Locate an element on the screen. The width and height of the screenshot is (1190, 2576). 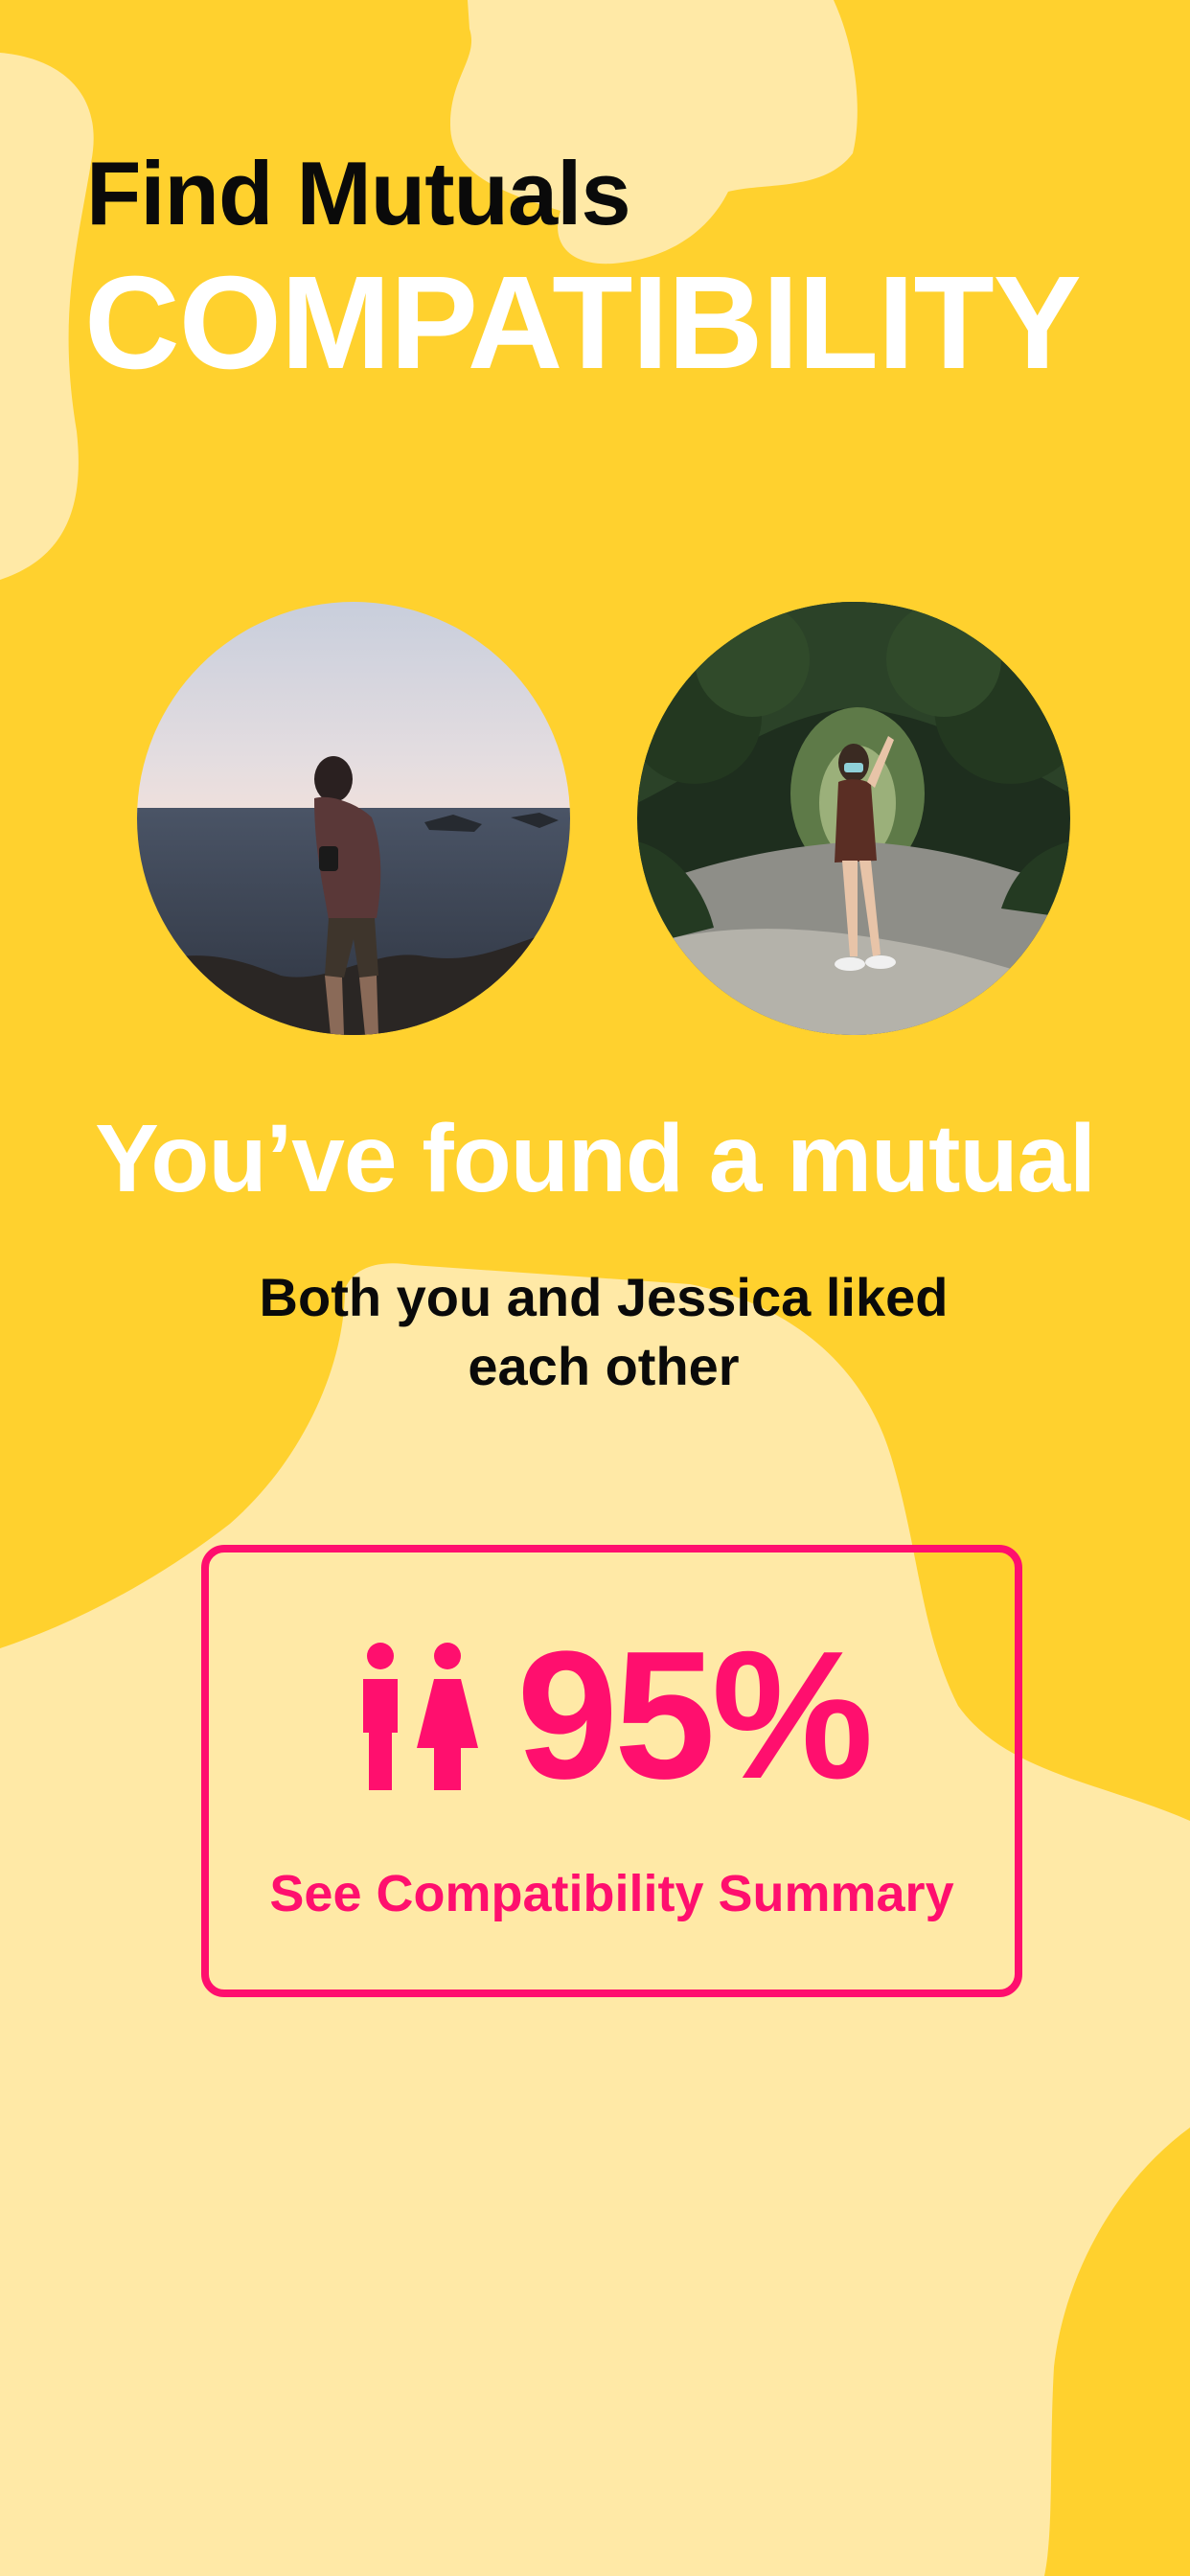
match-profile-photo is located at coordinates (854, 818).